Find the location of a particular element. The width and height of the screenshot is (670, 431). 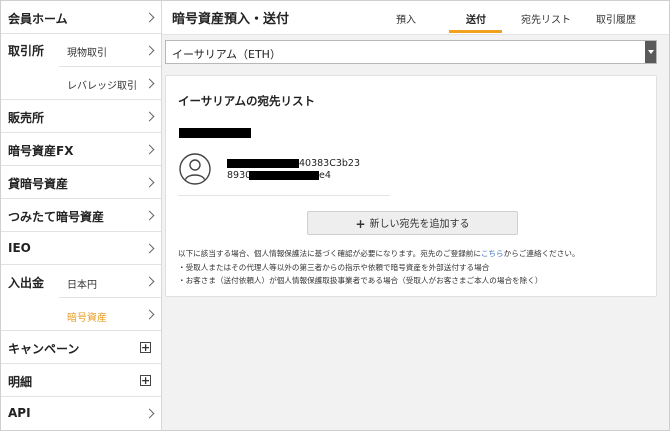

card-title: イーサリアムの宛先リスト is located at coordinates (246, 101).